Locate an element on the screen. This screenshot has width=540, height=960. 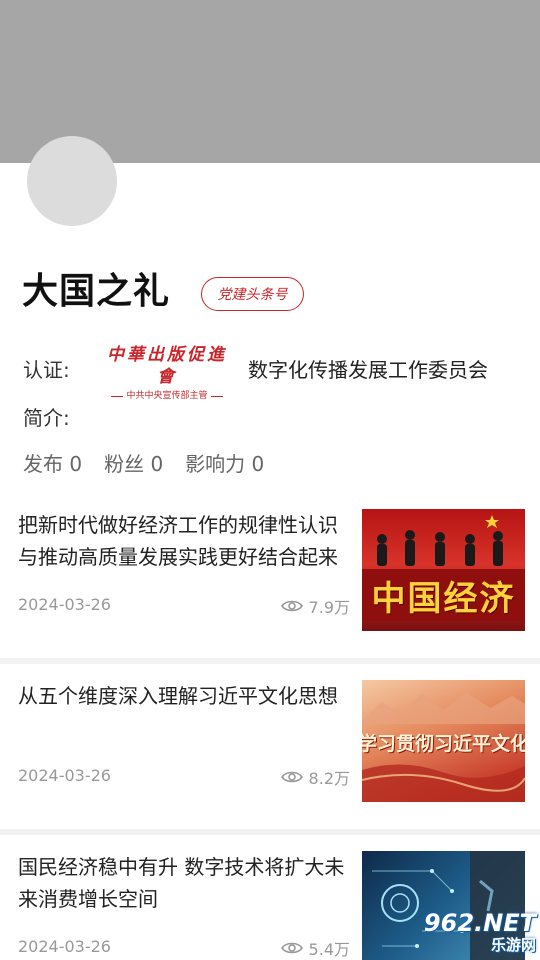
article-title: 从五个维度深入理解习近平文化思想 is located at coordinates (186, 696).